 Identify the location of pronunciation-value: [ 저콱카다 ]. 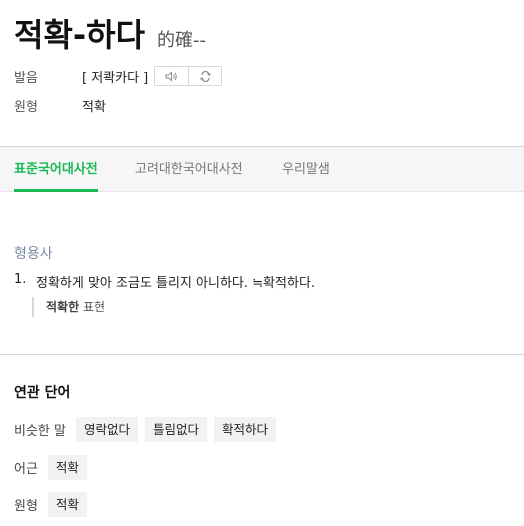
(115, 78).